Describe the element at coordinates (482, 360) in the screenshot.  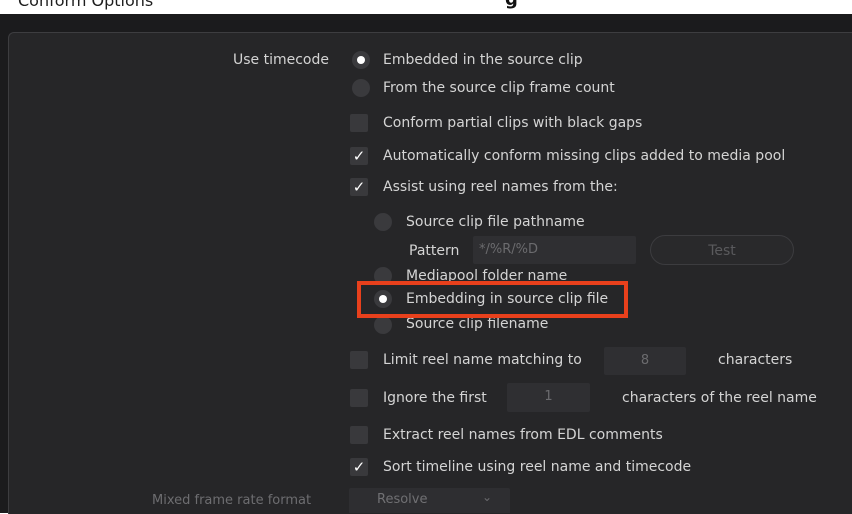
I see `limit-reel-label: Limit reel name matching to` at that location.